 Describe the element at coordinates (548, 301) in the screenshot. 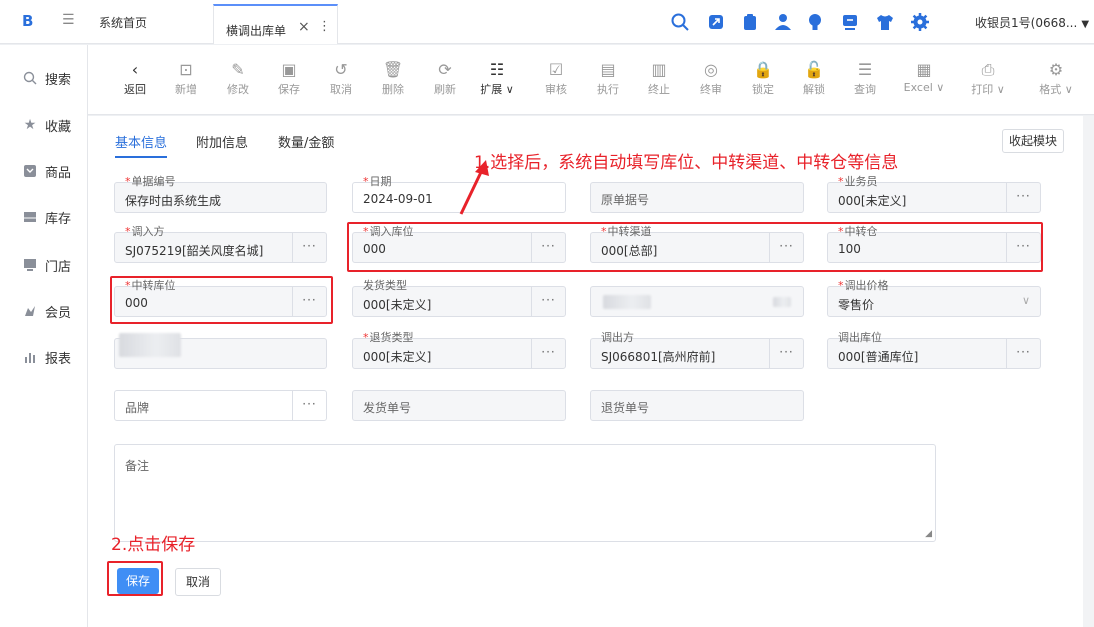

I see `ship-type-picker-button: ···` at that location.